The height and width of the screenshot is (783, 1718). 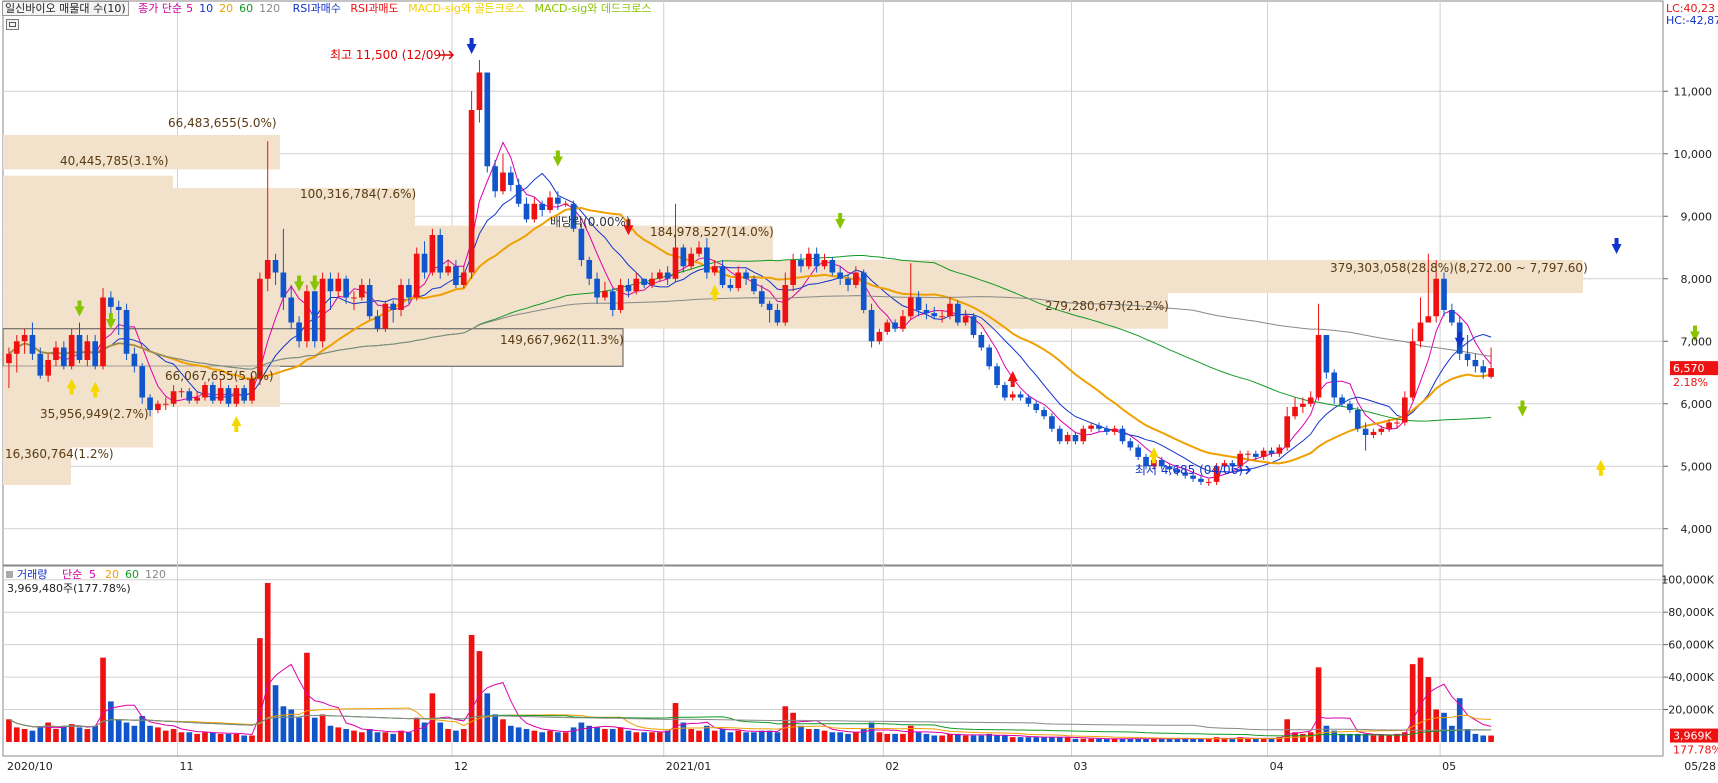 I want to click on volume-ma-label: 단순, so click(x=72, y=574).